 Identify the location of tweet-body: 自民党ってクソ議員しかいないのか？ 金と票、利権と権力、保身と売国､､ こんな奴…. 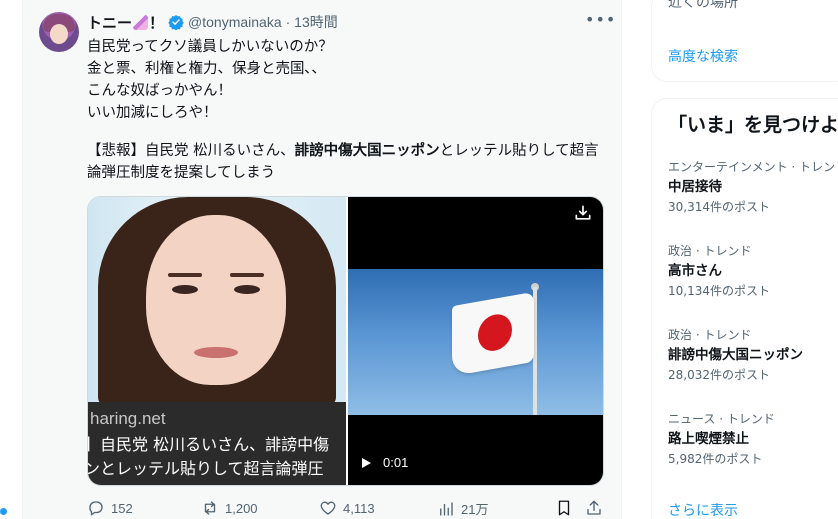
(210, 80).